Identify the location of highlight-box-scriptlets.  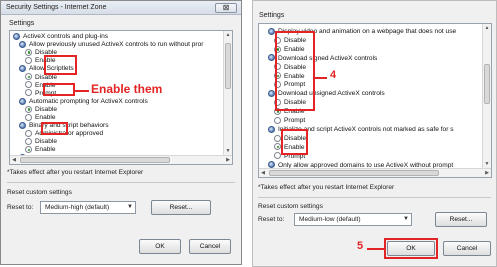
(60, 65).